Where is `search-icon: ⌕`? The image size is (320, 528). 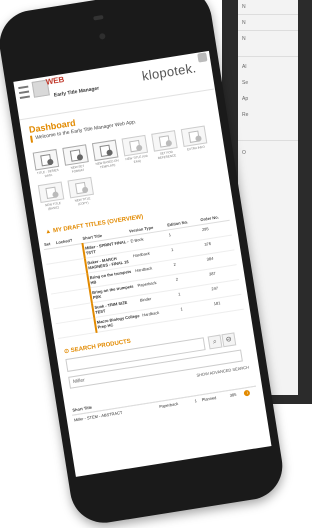 search-icon: ⌕ is located at coordinates (215, 342).